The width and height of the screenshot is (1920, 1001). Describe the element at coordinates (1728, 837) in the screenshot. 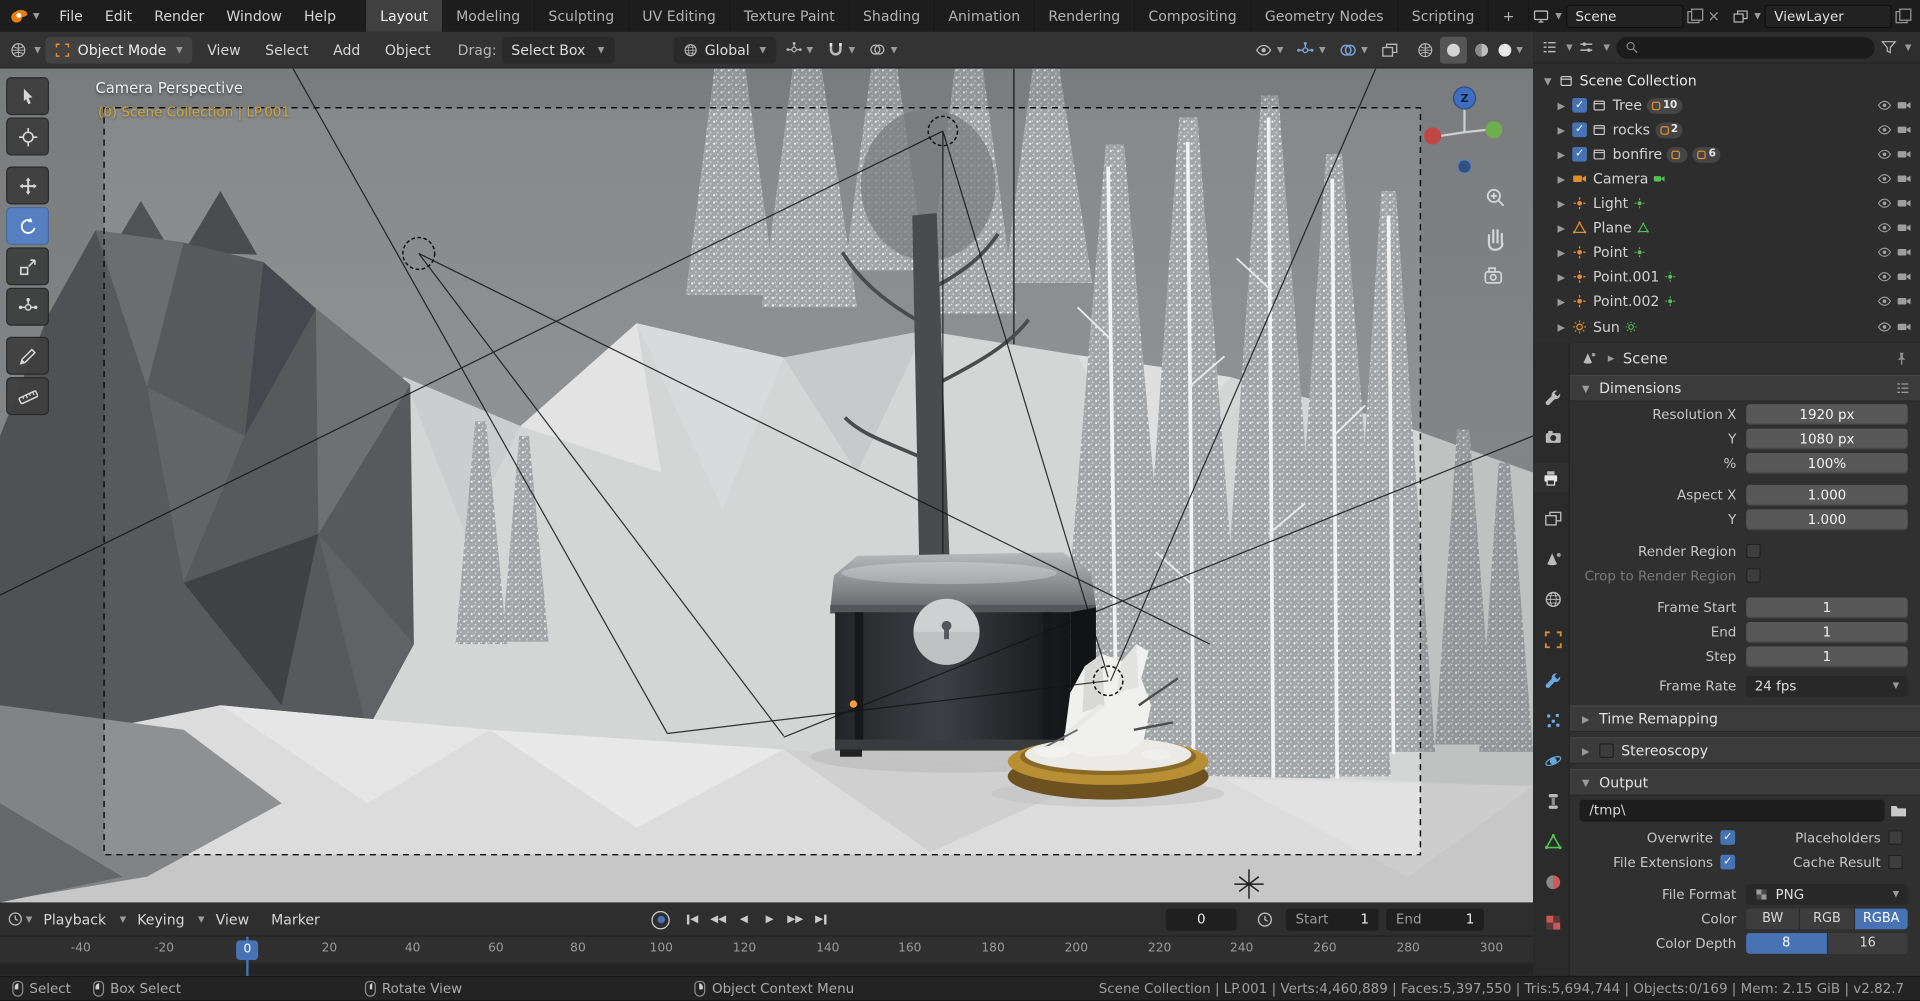

I see `overwrite-checkbox: ✓` at that location.